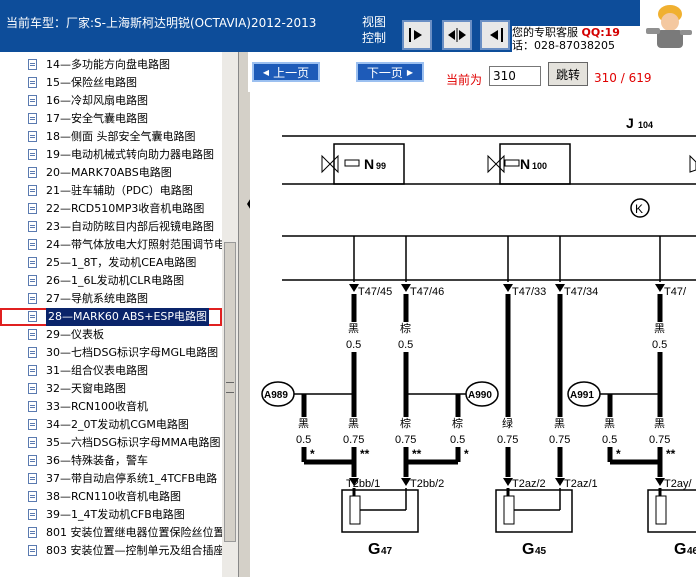 The image size is (696, 577). I want to click on service-phone: 话：028-87038205, so click(563, 45).